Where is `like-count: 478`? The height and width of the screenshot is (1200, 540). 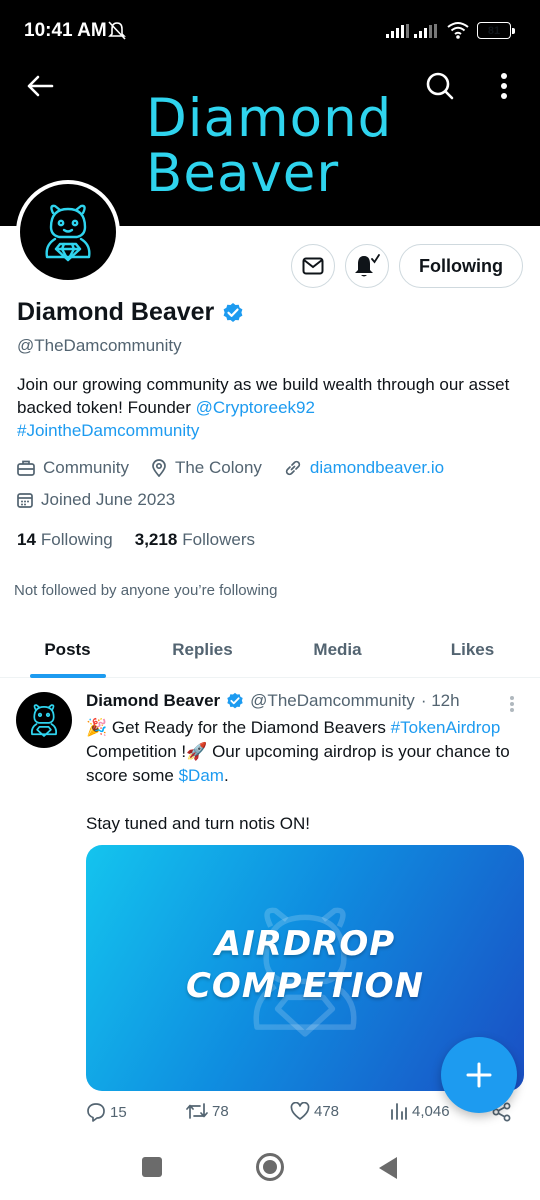
like-count: 478 is located at coordinates (327, 1111).